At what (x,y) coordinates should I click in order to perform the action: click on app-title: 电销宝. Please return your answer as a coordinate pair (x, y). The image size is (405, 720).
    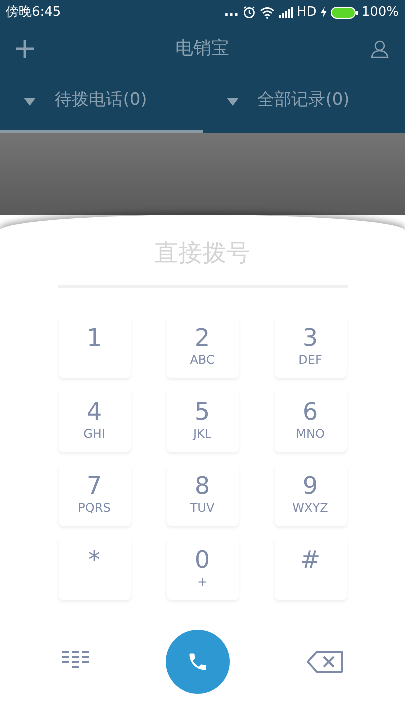
    Looking at the image, I should click on (203, 49).